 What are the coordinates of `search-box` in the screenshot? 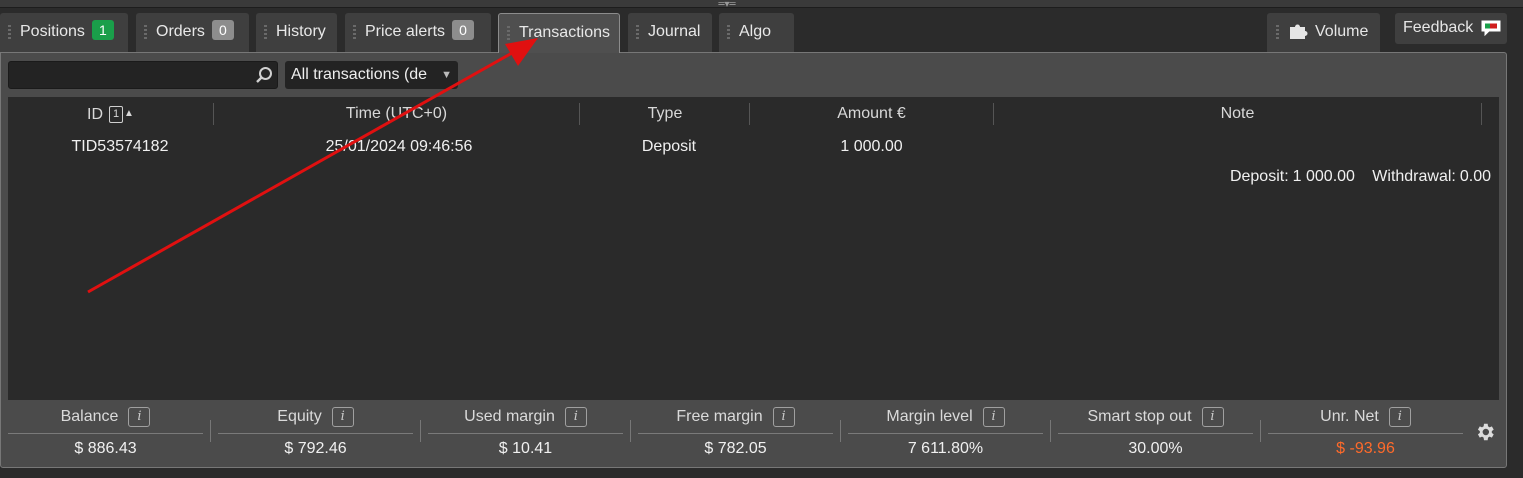 It's located at (143, 75).